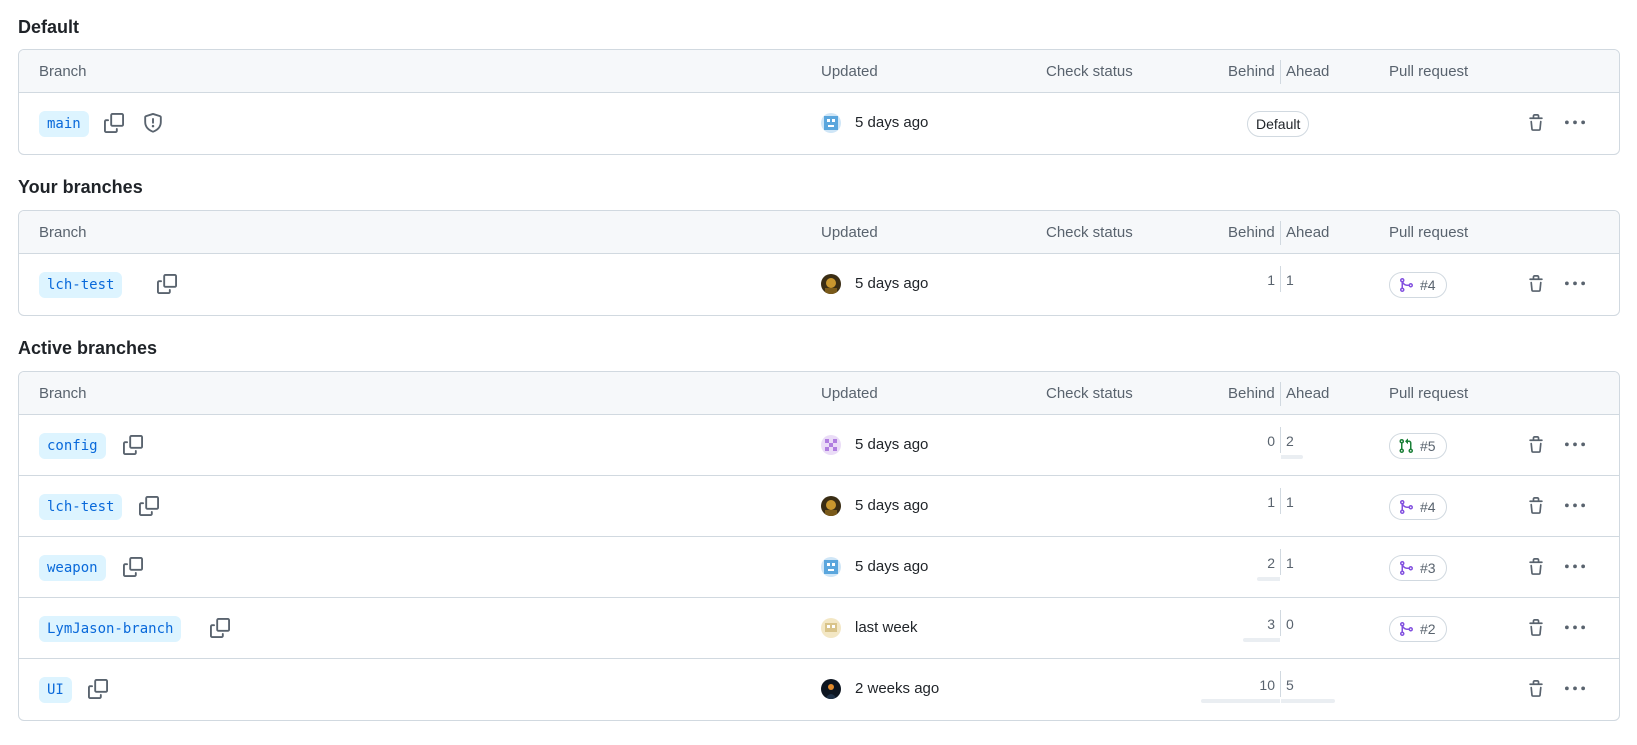 The height and width of the screenshot is (745, 1637). What do you see at coordinates (1290, 685) in the screenshot?
I see `ahead-count: 5` at bounding box center [1290, 685].